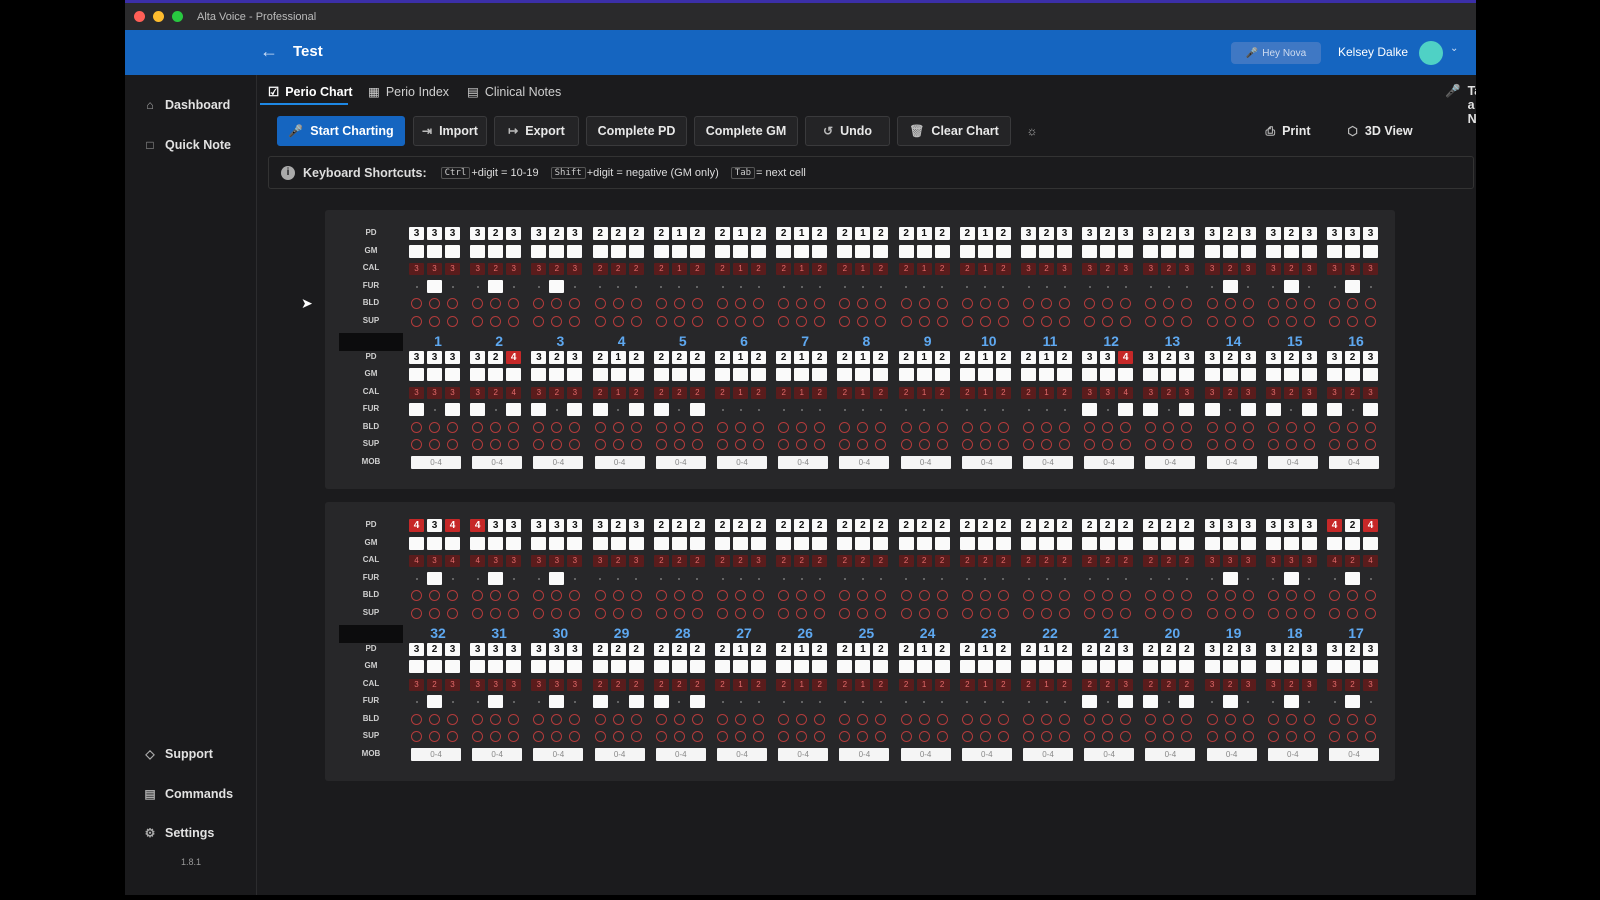 The width and height of the screenshot is (1600, 900). What do you see at coordinates (1373, 52) in the screenshot?
I see `user-name: Kelsey Dalke` at bounding box center [1373, 52].